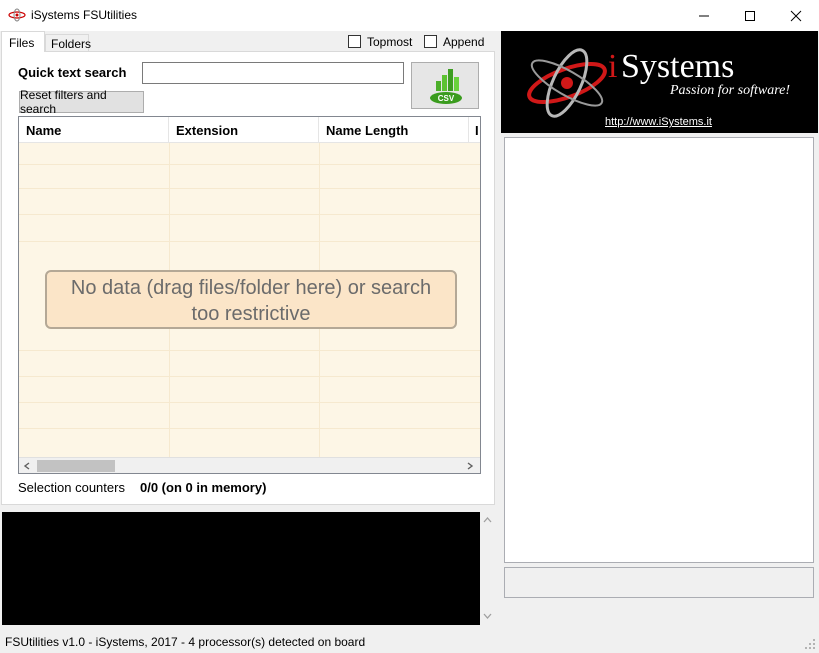  Describe the element at coordinates (446, 98) in the screenshot. I see `csv-icon-label: CSV` at that location.